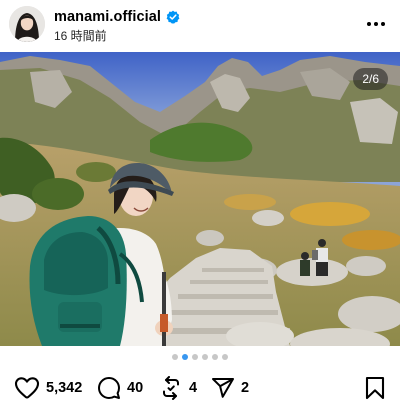 The height and width of the screenshot is (409, 400). I want to click on username-link: manami.official, so click(117, 17).